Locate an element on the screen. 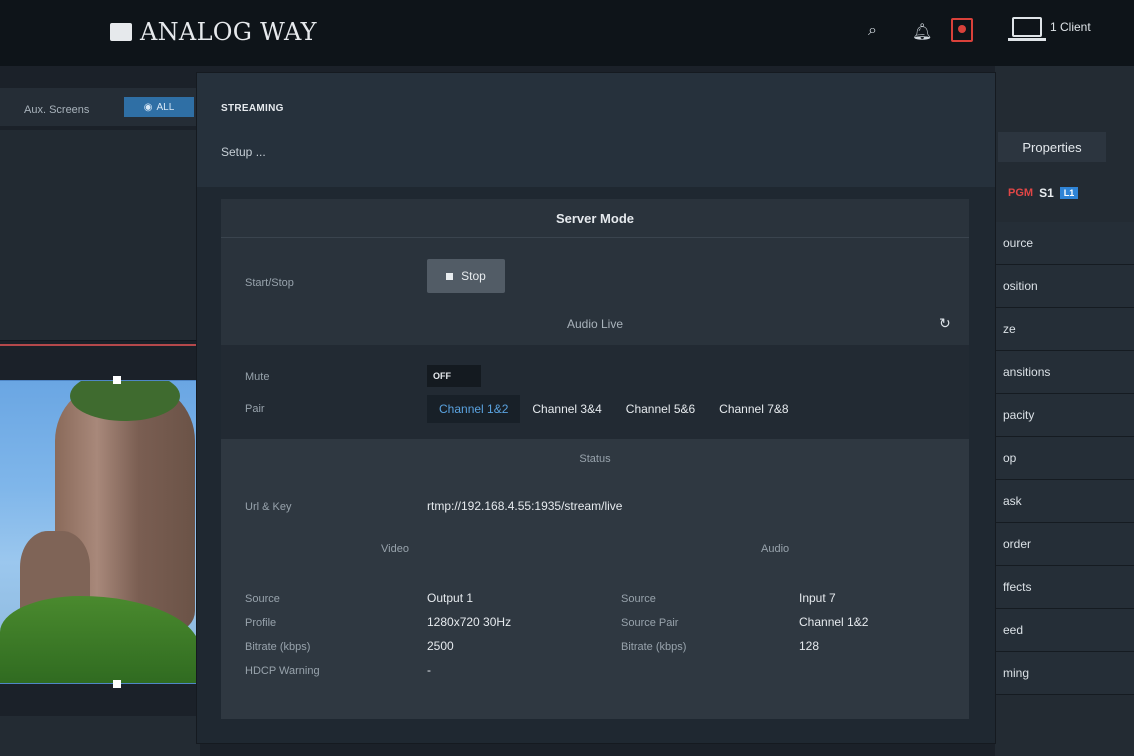 This screenshot has width=1134, height=756. video-bitrate-label: Bitrate (kbps) is located at coordinates (278, 647).